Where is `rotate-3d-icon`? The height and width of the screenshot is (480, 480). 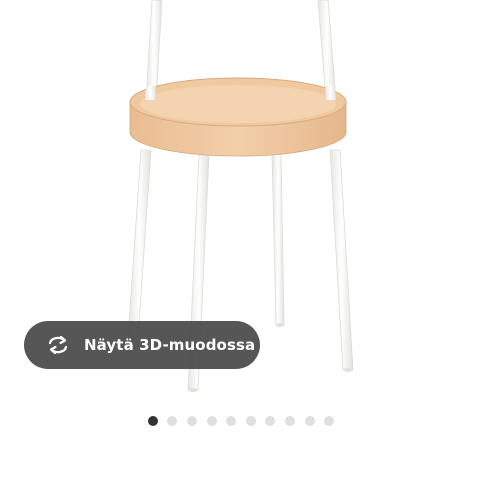 rotate-3d-icon is located at coordinates (58, 345).